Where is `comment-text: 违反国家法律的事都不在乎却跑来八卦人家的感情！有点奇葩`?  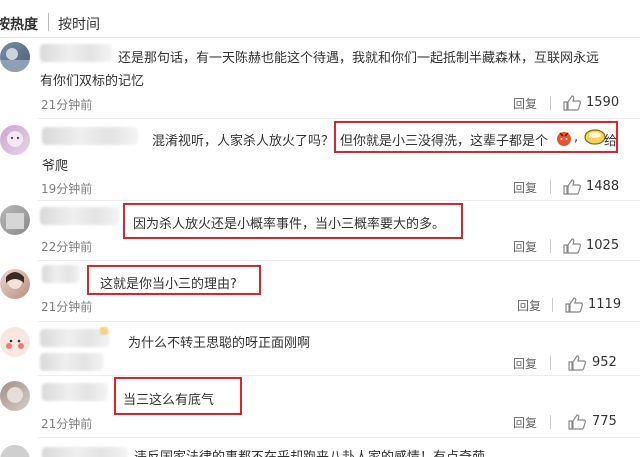 comment-text: 违反国家法律的事都不在乎却跑来八卦人家的感情！有点奇葩 is located at coordinates (309, 451).